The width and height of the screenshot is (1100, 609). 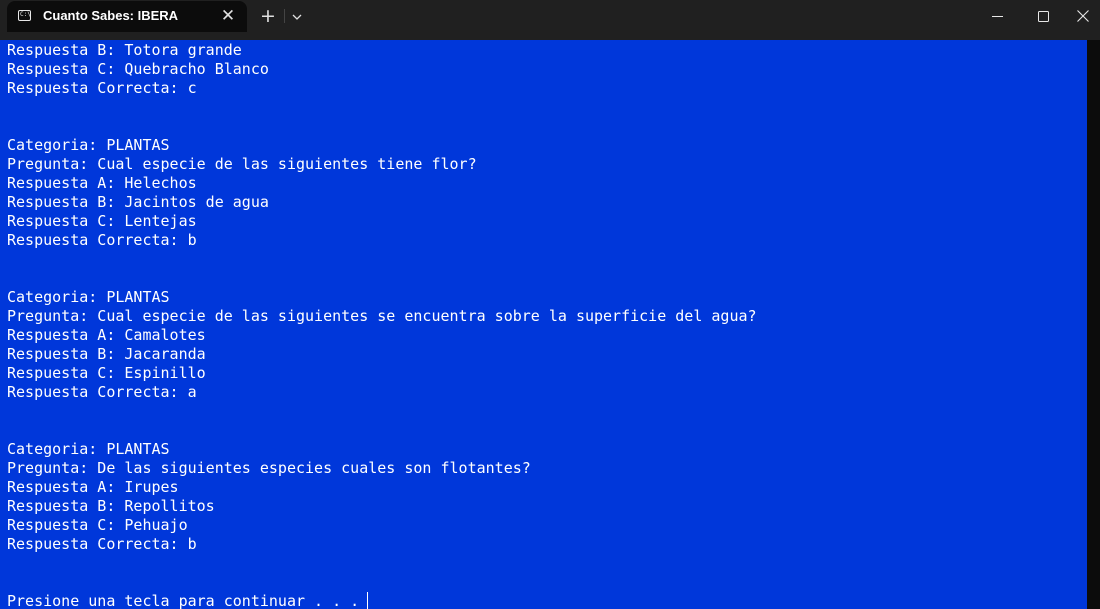 What do you see at coordinates (102, 221) in the screenshot?
I see `terminal-line: Respuesta C: Lentejas` at bounding box center [102, 221].